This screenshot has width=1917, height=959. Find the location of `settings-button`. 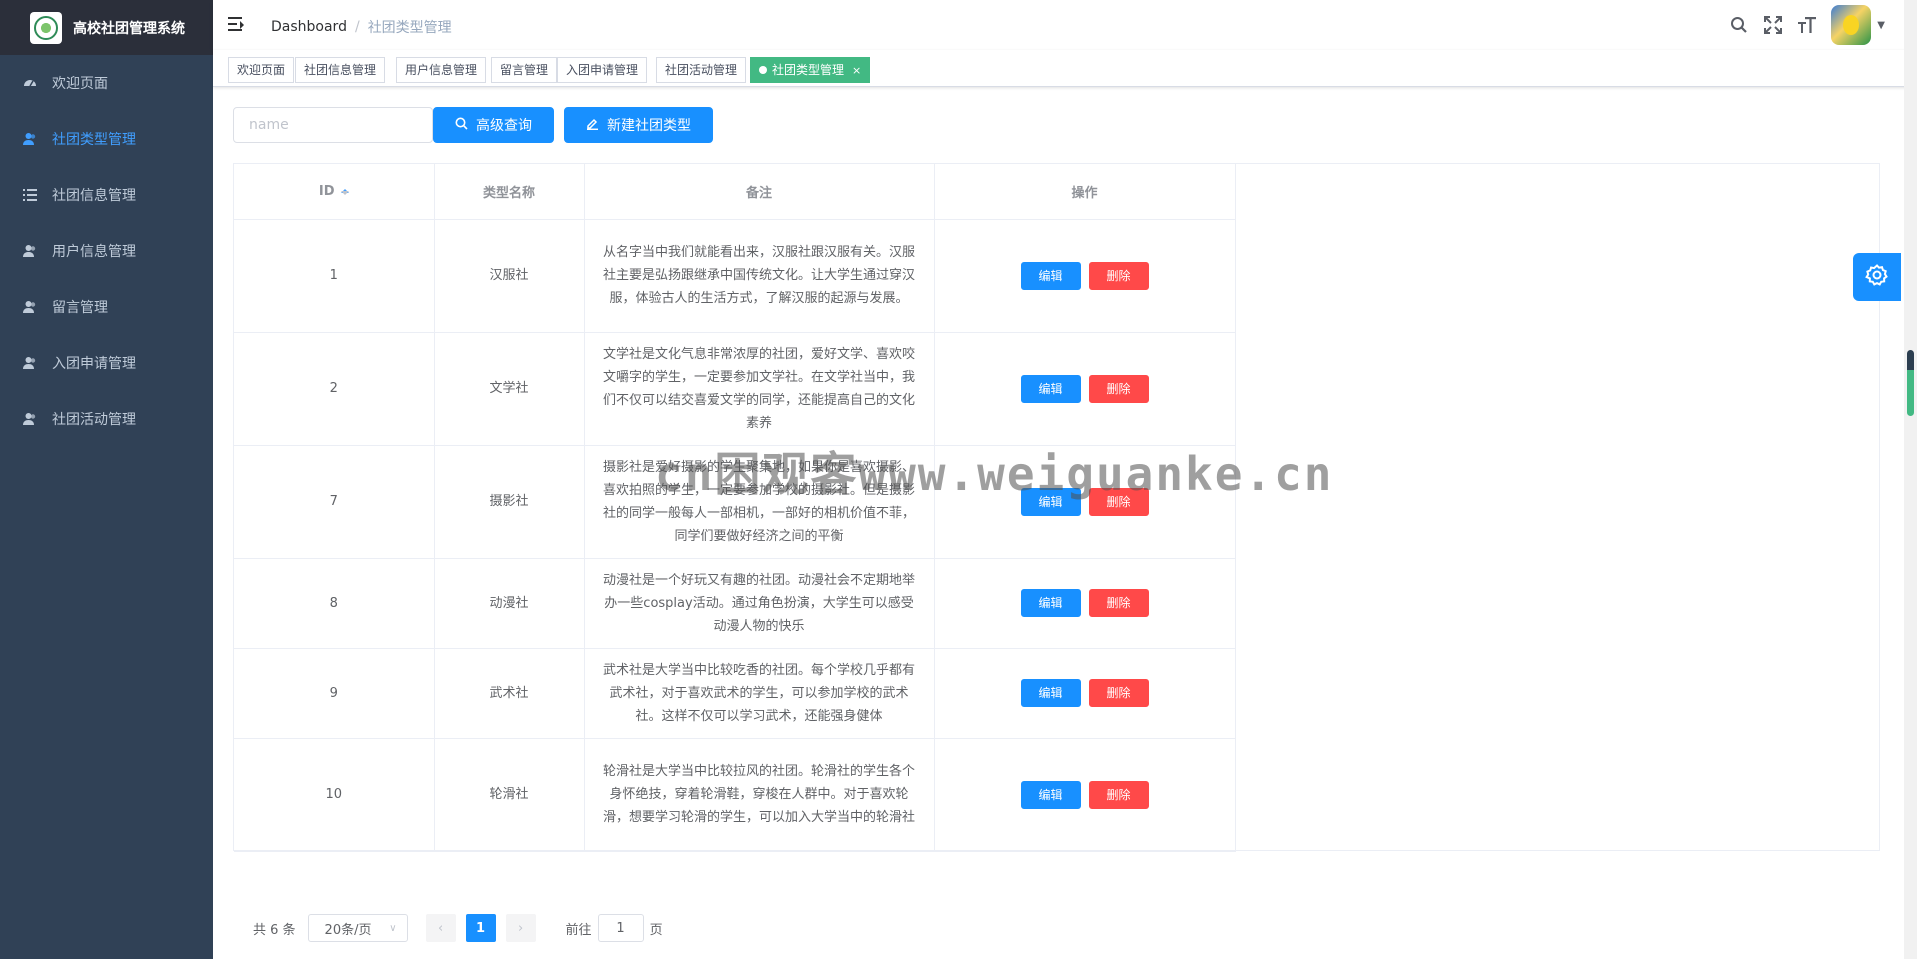

settings-button is located at coordinates (1877, 277).